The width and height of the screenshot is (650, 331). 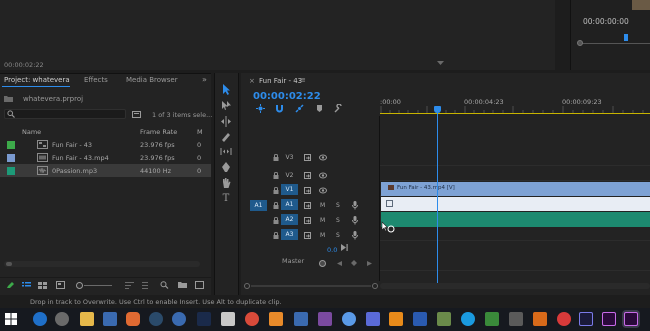 I want to click on close-icon: ×, so click(x=252, y=81).